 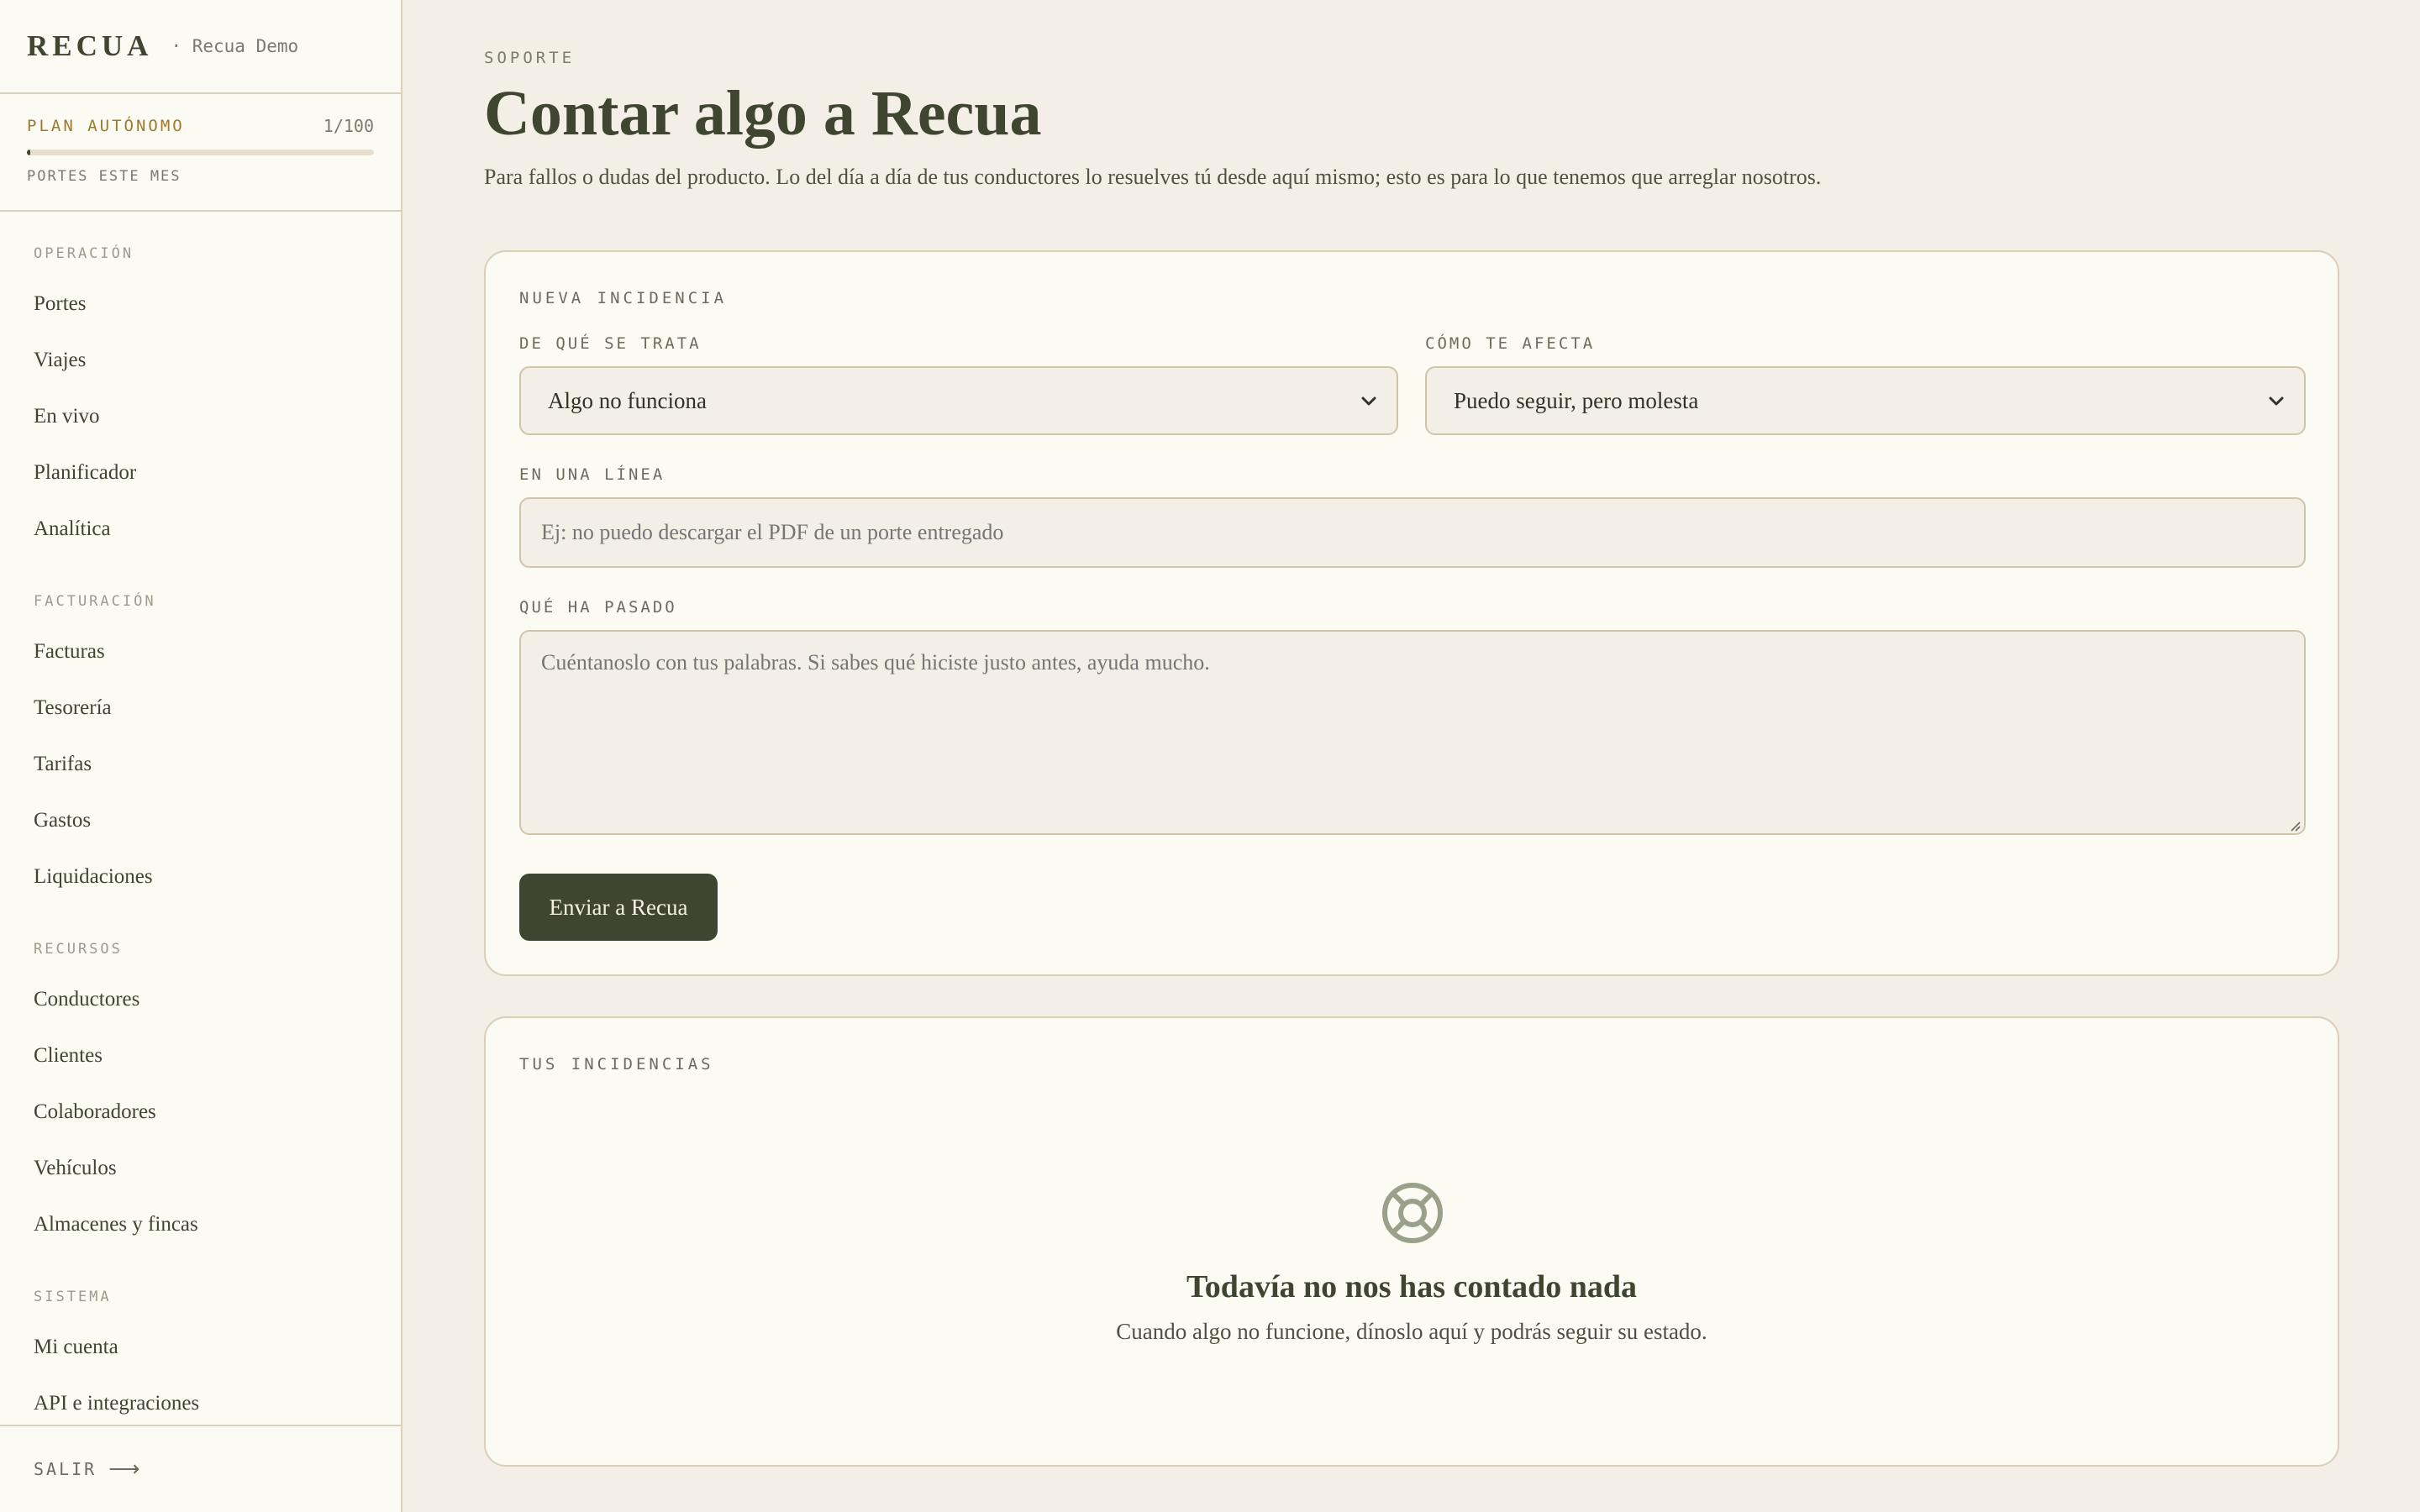 I want to click on sidebar-item-en-vivo: En vivo, so click(x=66, y=416).